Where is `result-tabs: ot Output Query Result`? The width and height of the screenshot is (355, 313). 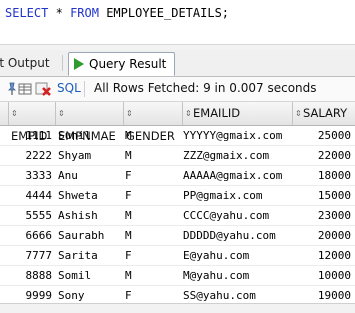 result-tabs: ot Output Query Result is located at coordinates (177, 63).